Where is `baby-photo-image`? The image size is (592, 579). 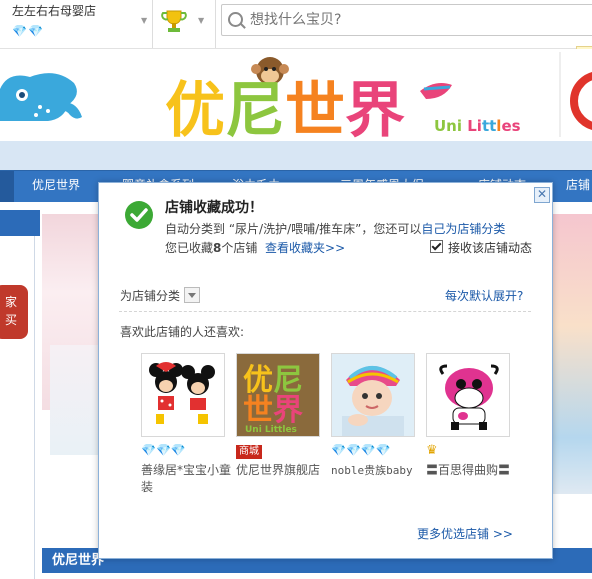 baby-photo-image is located at coordinates (373, 395).